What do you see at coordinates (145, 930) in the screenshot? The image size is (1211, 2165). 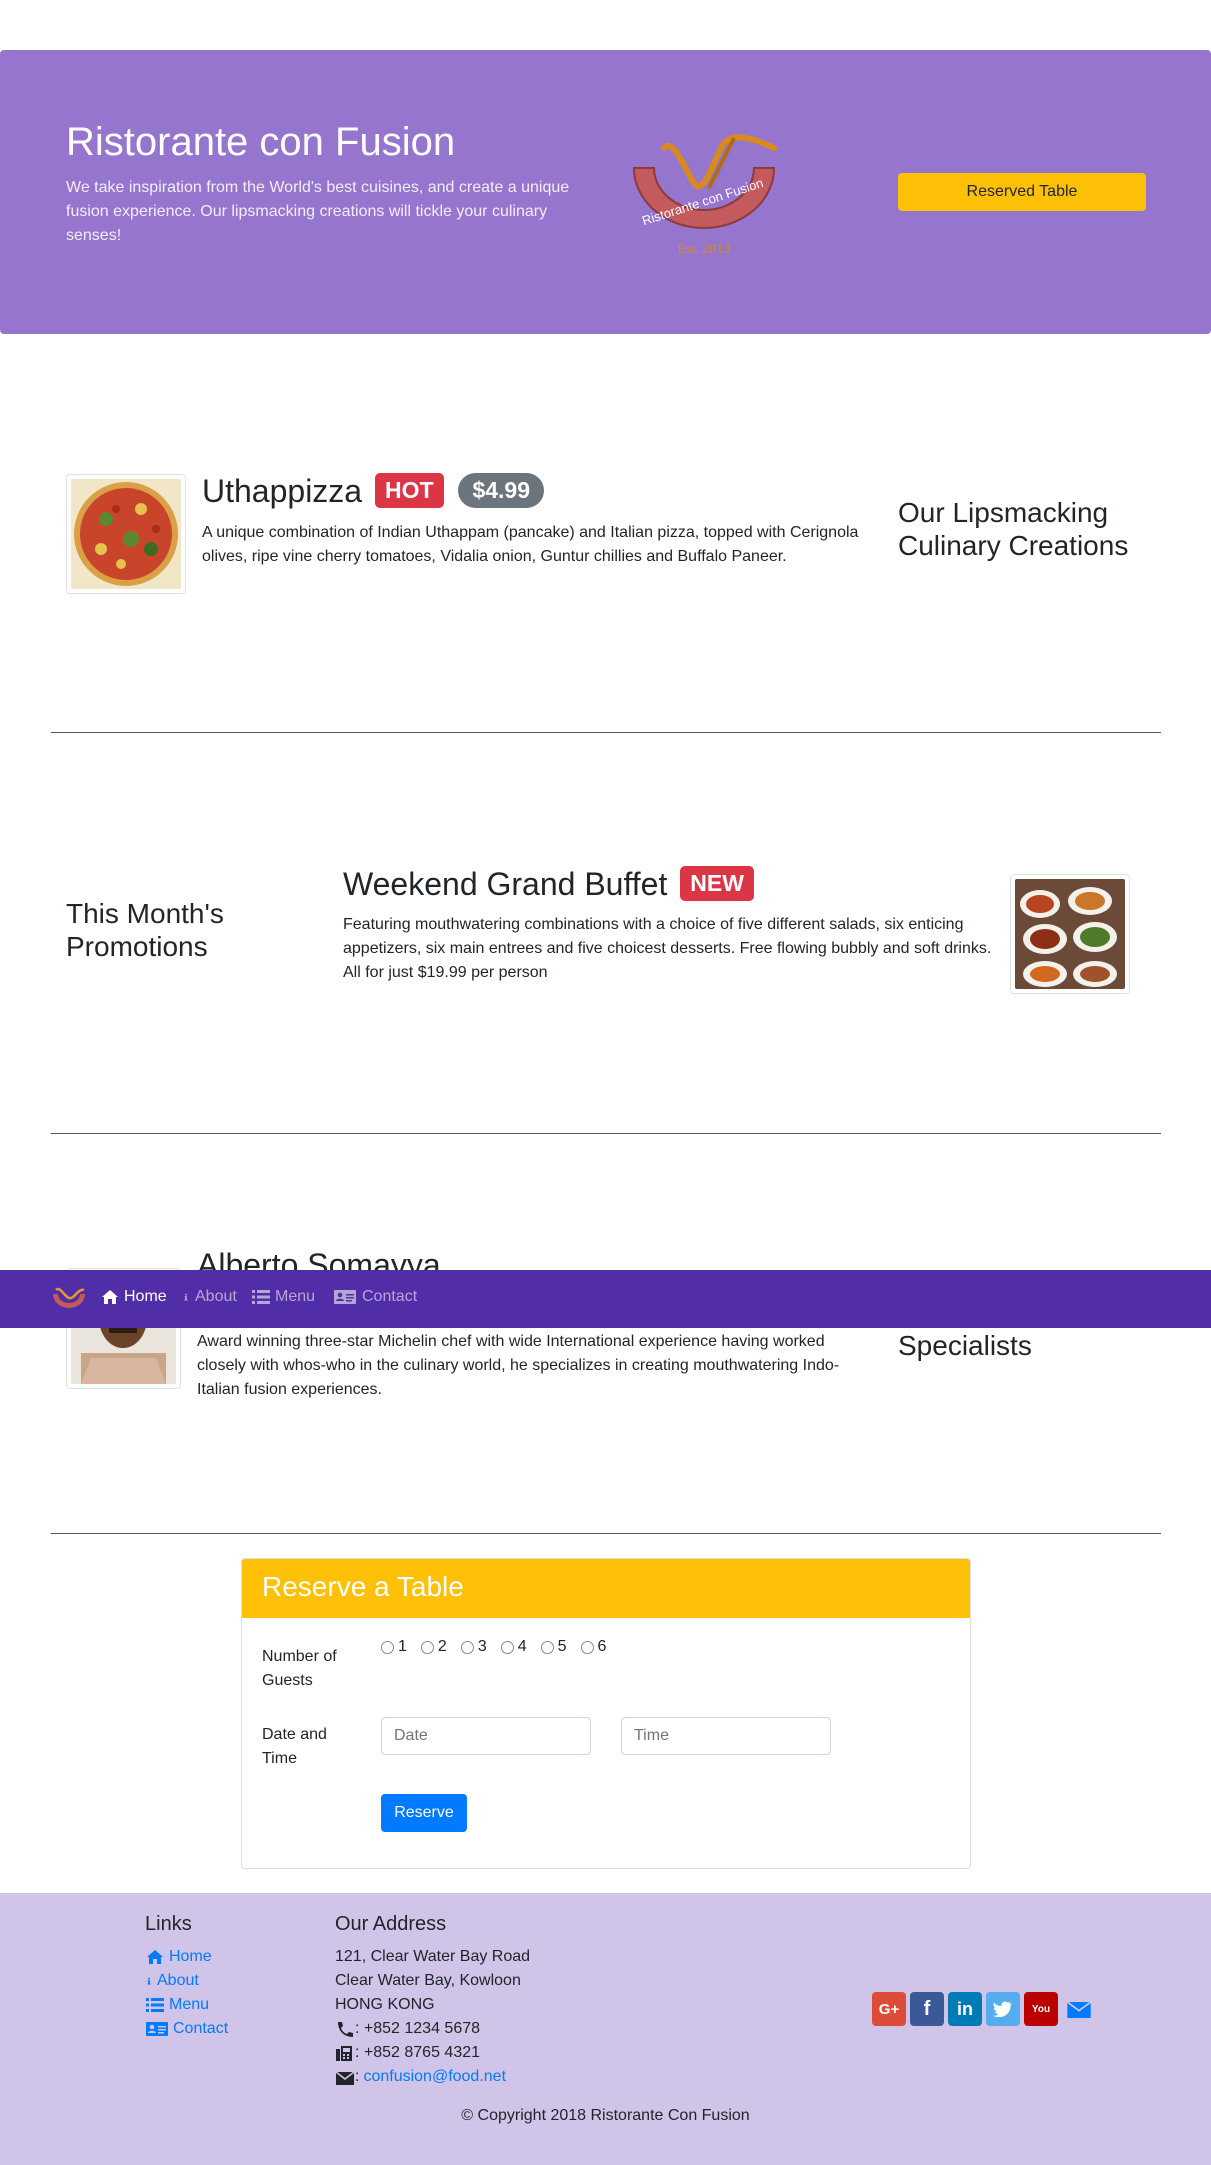 I see `promotions-heading: This Month's Promotions` at bounding box center [145, 930].